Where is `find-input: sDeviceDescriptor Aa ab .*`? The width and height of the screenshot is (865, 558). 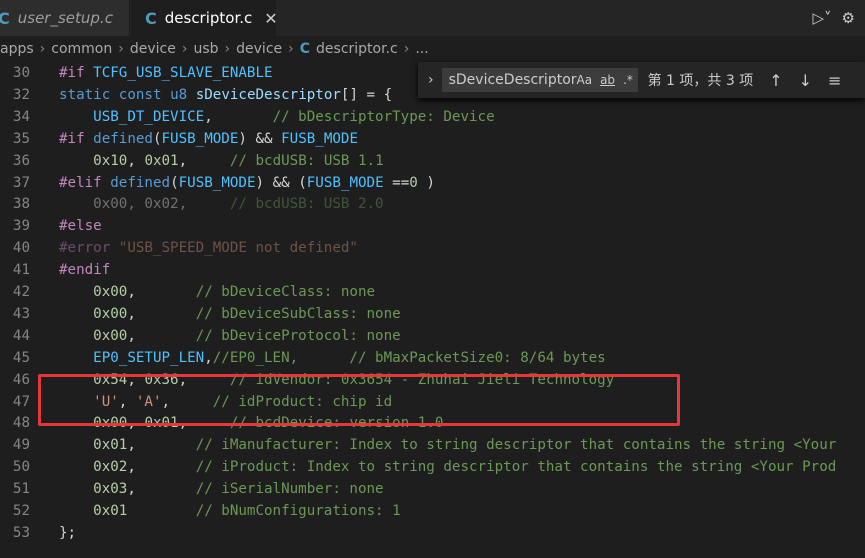
find-input: sDeviceDescriptor Aa ab .* is located at coordinates (539, 80).